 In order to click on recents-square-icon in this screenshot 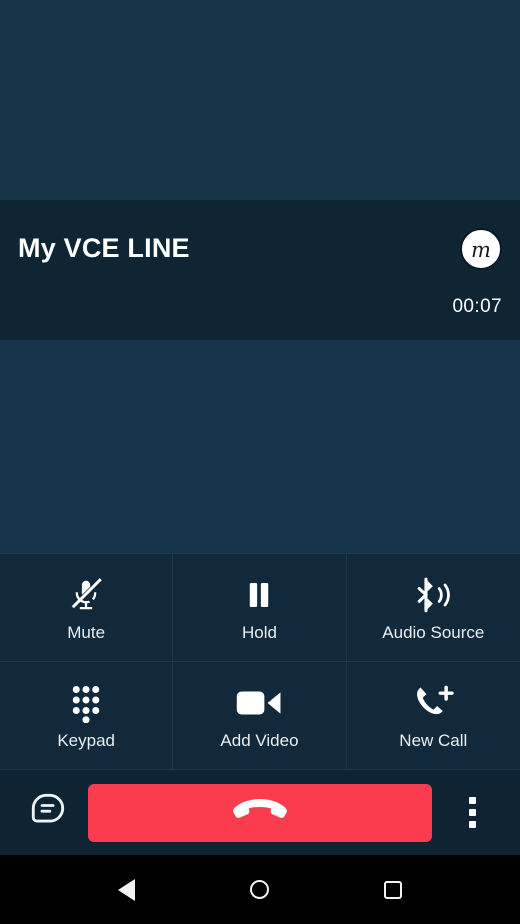, I will do `click(393, 889)`.